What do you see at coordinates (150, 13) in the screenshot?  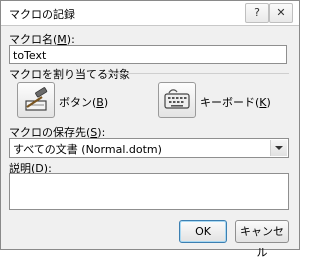 I see `title-bar: マクロの記録 ? ✕` at bounding box center [150, 13].